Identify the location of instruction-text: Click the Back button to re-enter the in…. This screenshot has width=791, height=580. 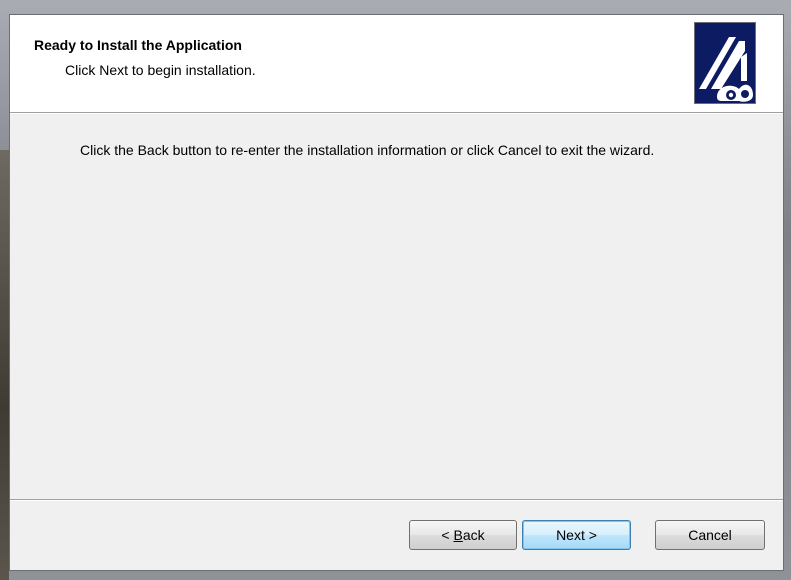
(367, 150).